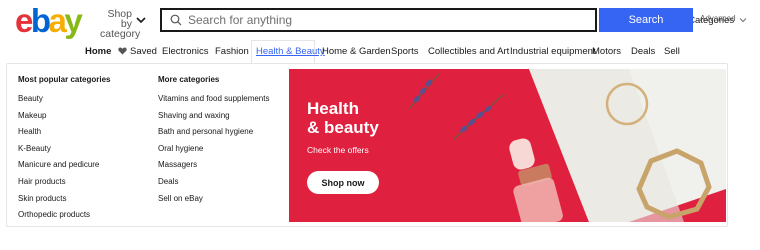 The image size is (760, 250). I want to click on menu-link: Manicure and pedicure, so click(64, 168).